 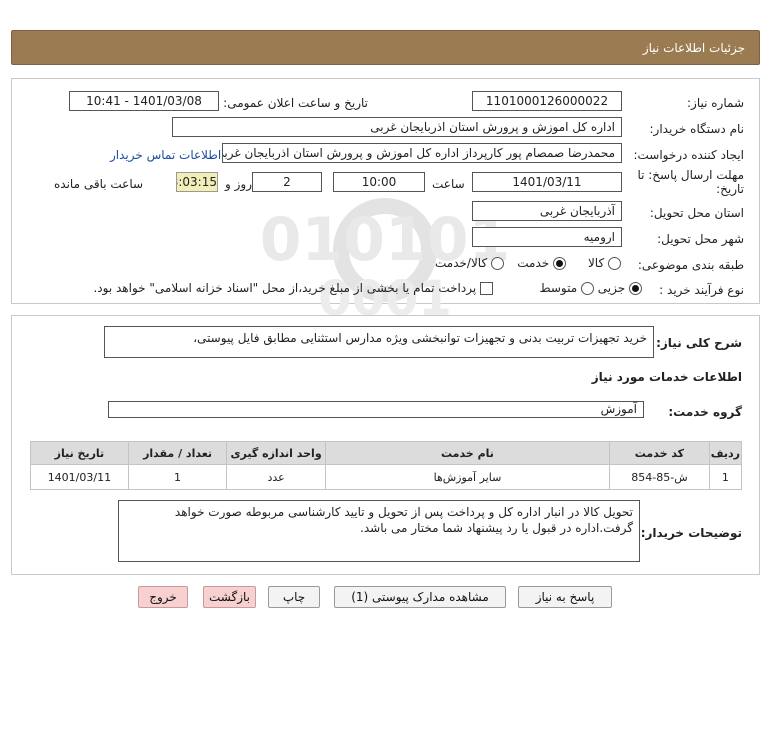 What do you see at coordinates (238, 184) in the screenshot?
I see `days-label: روز و` at bounding box center [238, 184].